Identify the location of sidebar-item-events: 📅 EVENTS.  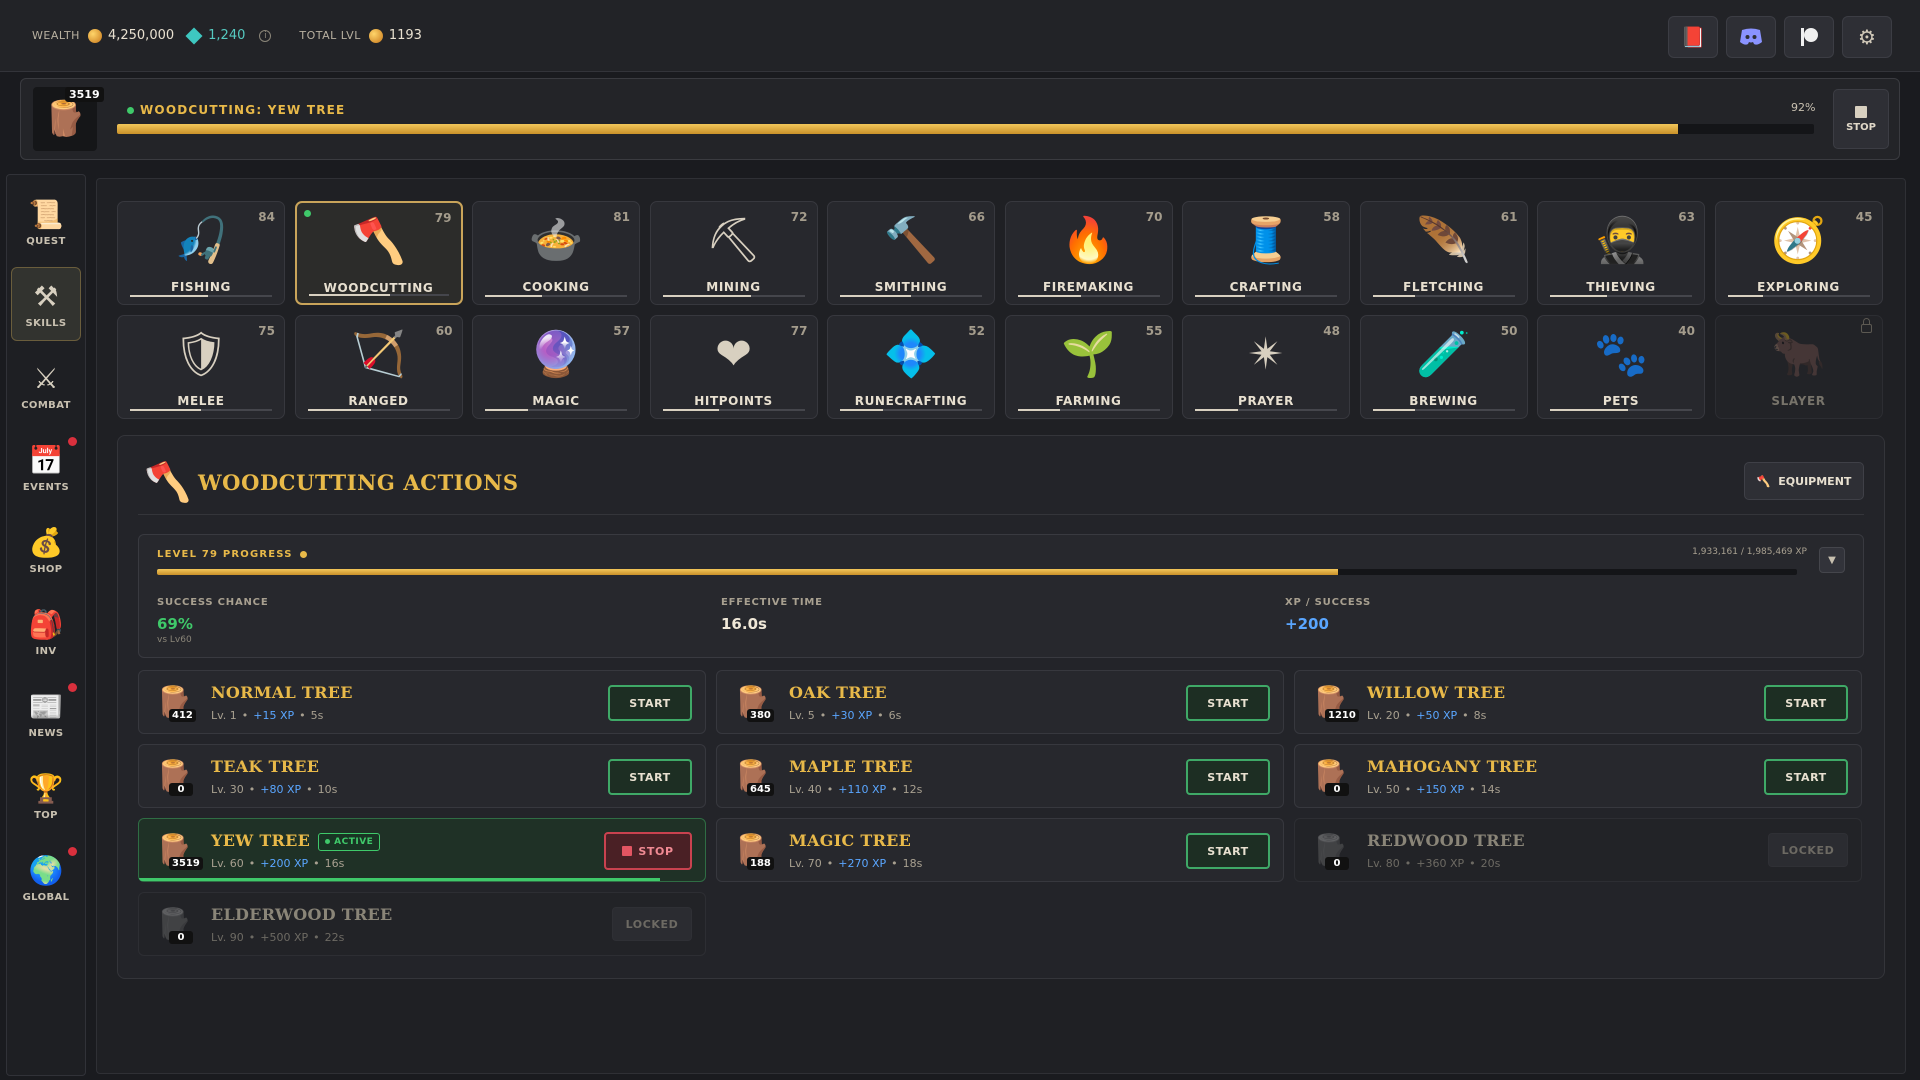
(46, 468).